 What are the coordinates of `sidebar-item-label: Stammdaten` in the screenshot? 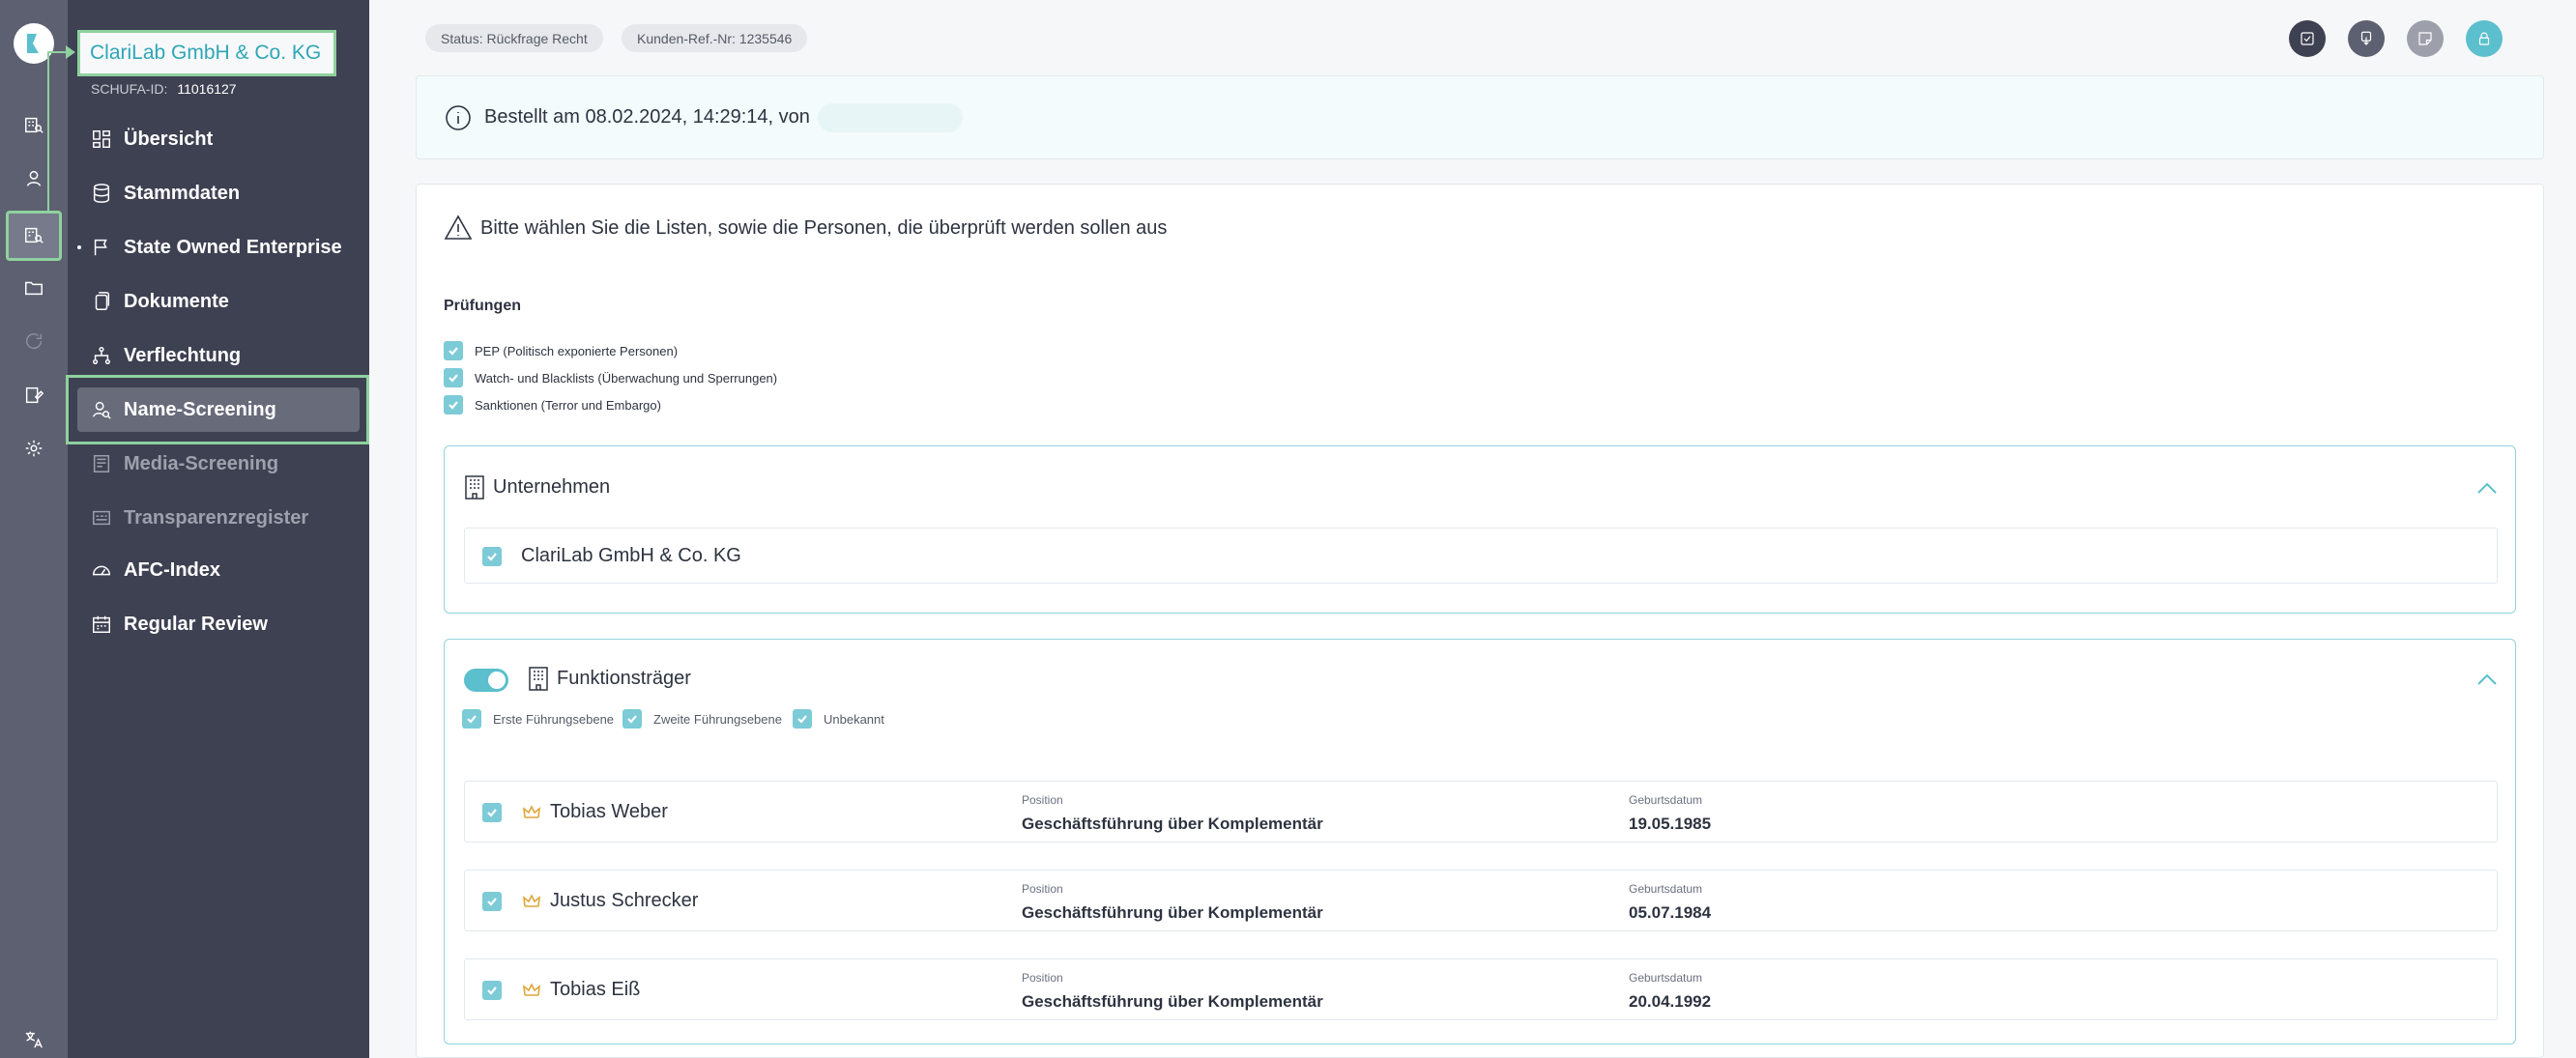 It's located at (182, 193).